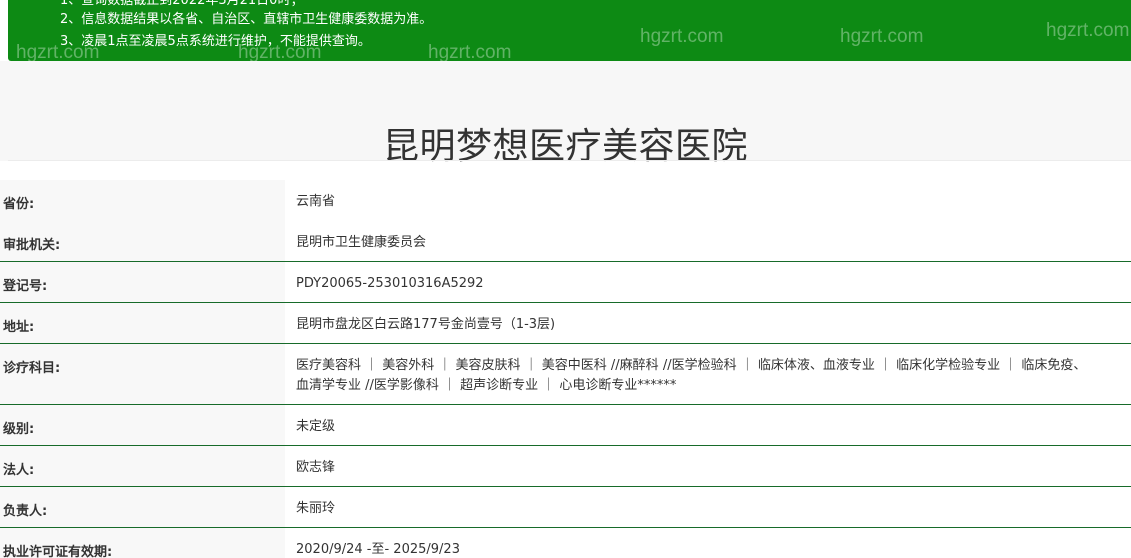 The image size is (1131, 558). What do you see at coordinates (19, 204) in the screenshot?
I see `field-label: 省份:` at bounding box center [19, 204].